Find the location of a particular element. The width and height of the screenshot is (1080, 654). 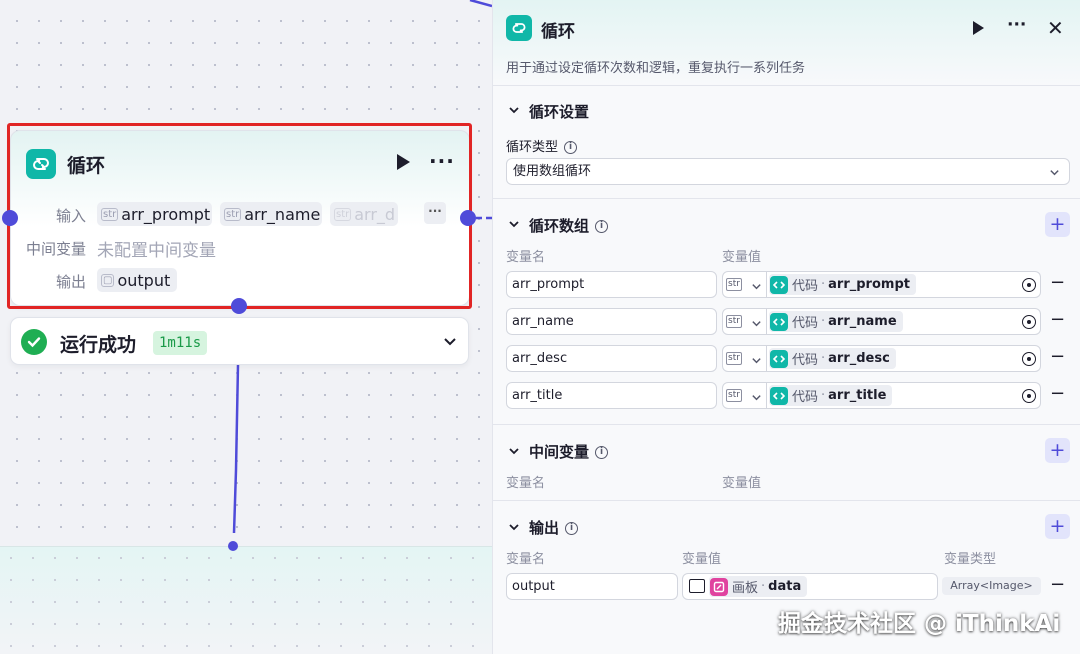

output-chip: ▢ output is located at coordinates (137, 280).